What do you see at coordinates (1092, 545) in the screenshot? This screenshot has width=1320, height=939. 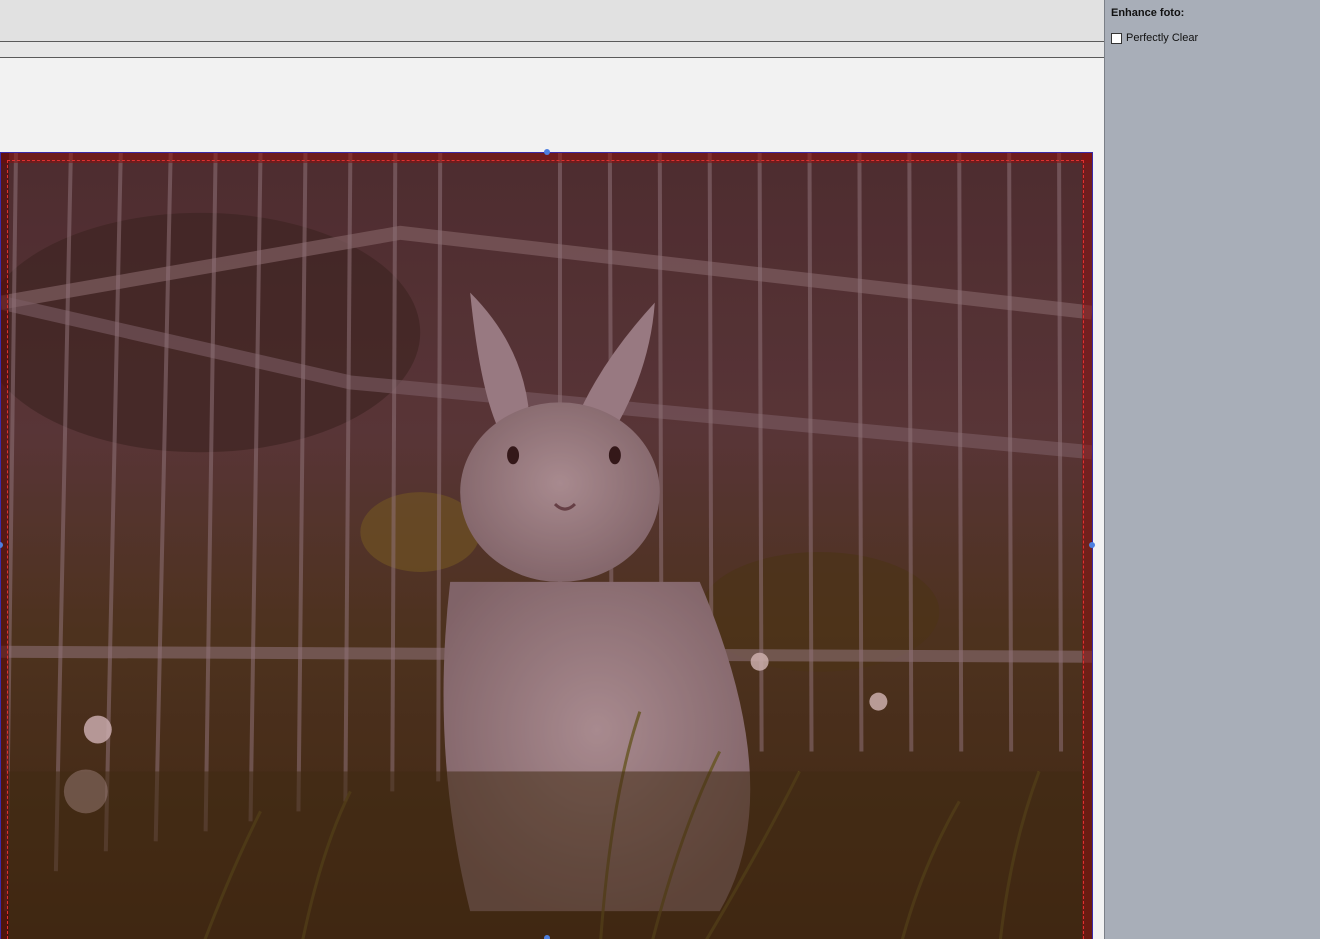 I see `resize-handle-right` at bounding box center [1092, 545].